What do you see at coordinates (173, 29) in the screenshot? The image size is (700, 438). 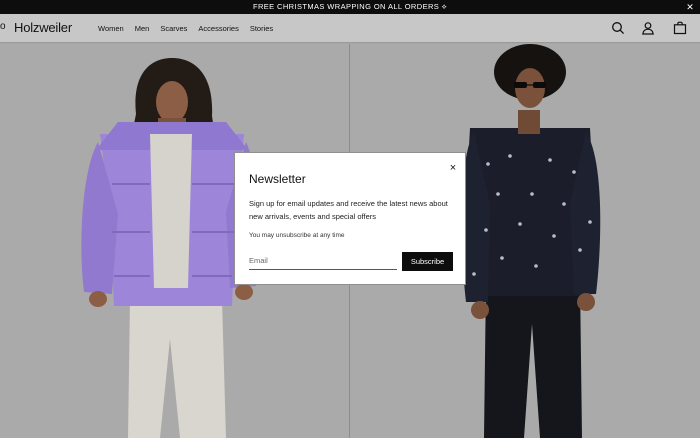 I see `nav-item-scarves: Scarves` at bounding box center [173, 29].